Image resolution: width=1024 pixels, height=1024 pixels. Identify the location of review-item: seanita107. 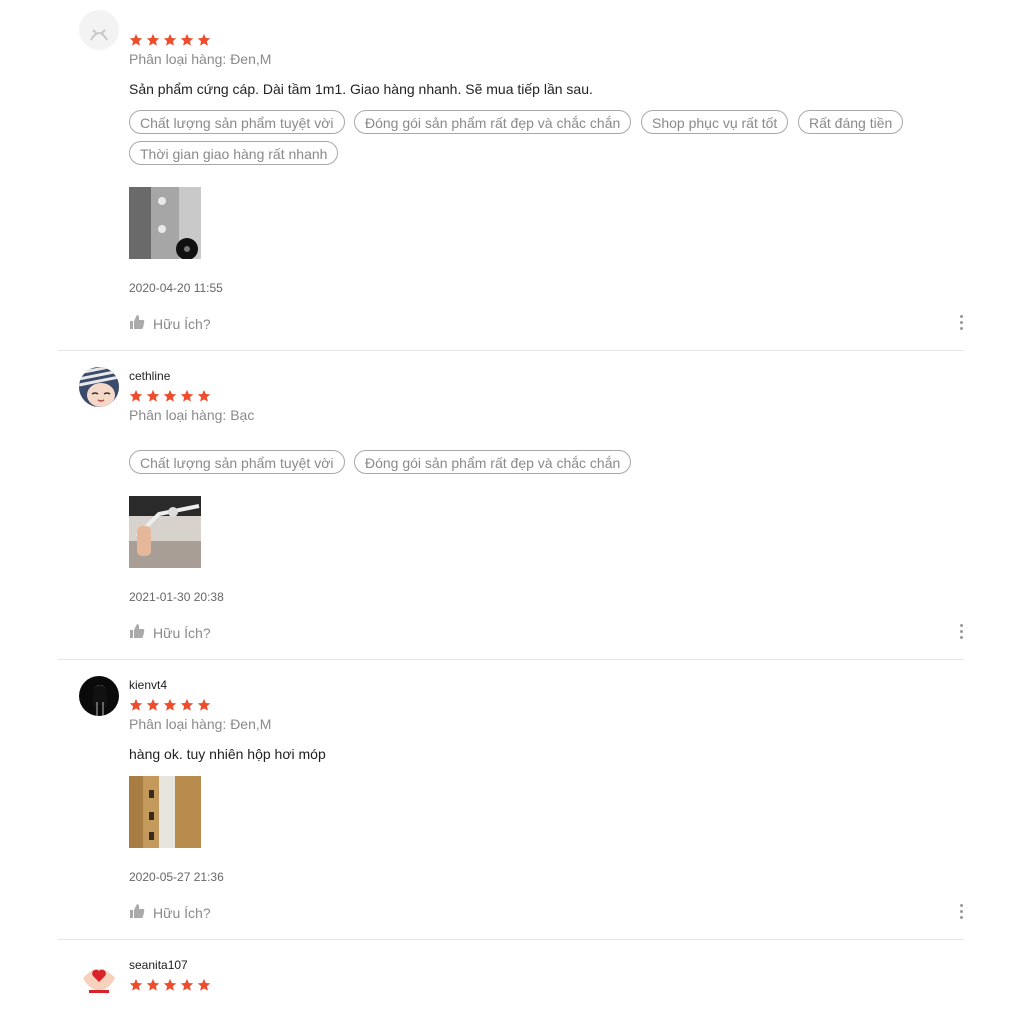
(511, 982).